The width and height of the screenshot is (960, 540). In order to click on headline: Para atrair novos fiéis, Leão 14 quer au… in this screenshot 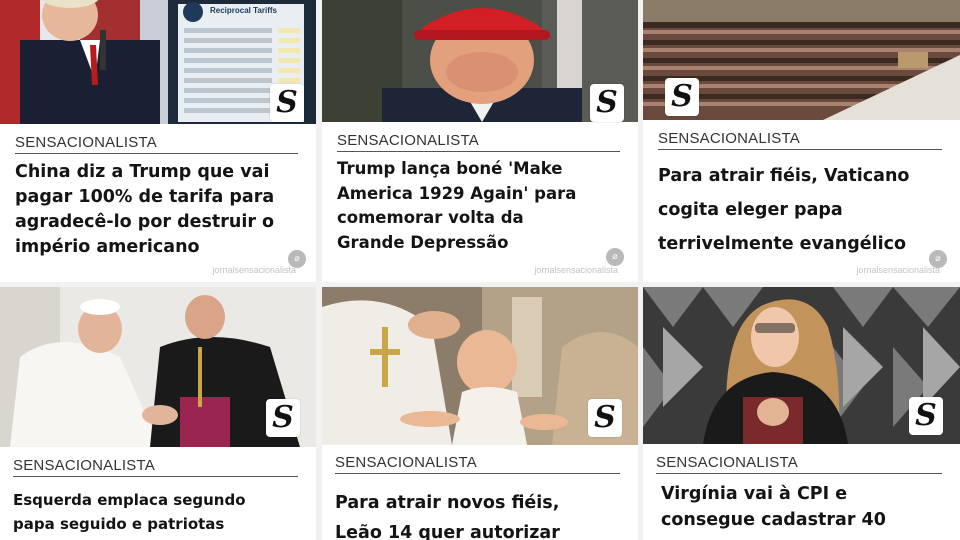, I will do `click(479, 514)`.